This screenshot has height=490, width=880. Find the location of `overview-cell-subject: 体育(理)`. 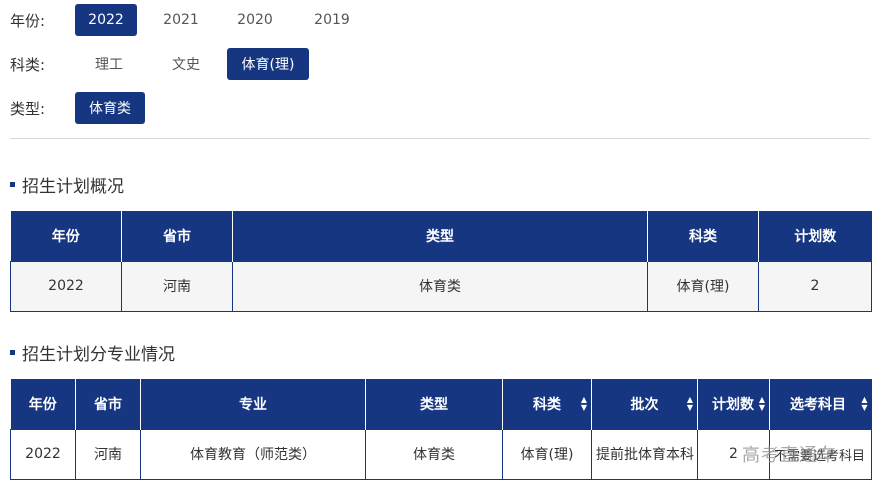

overview-cell-subject: 体育(理) is located at coordinates (703, 286).